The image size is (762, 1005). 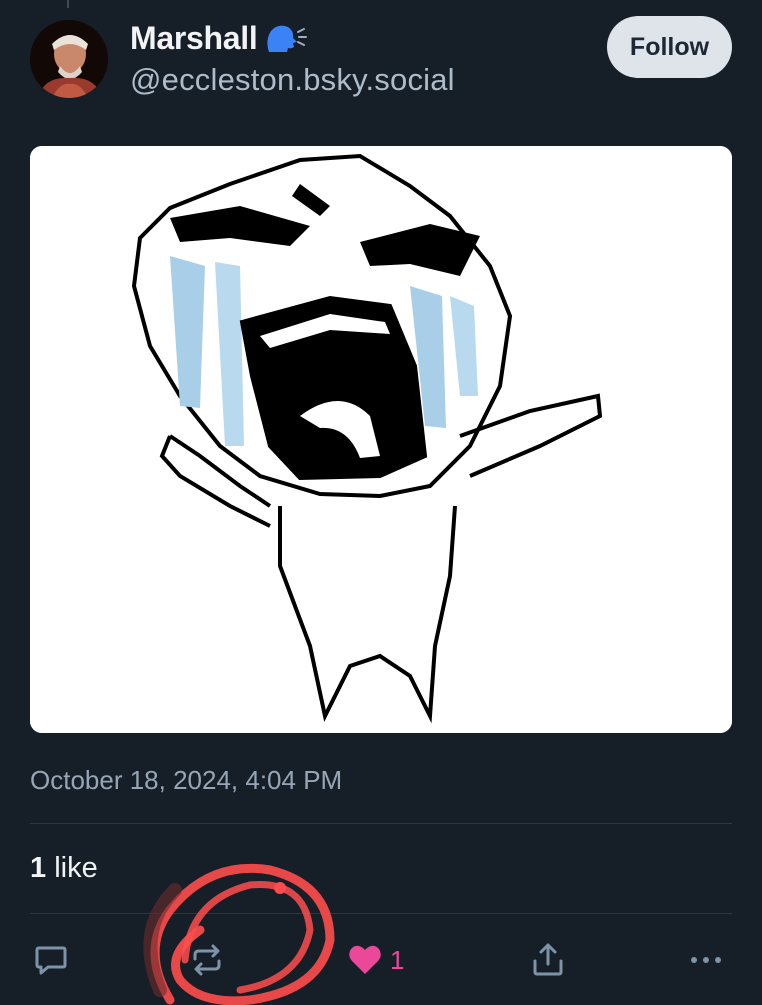 I want to click on share-icon, so click(x=548, y=959).